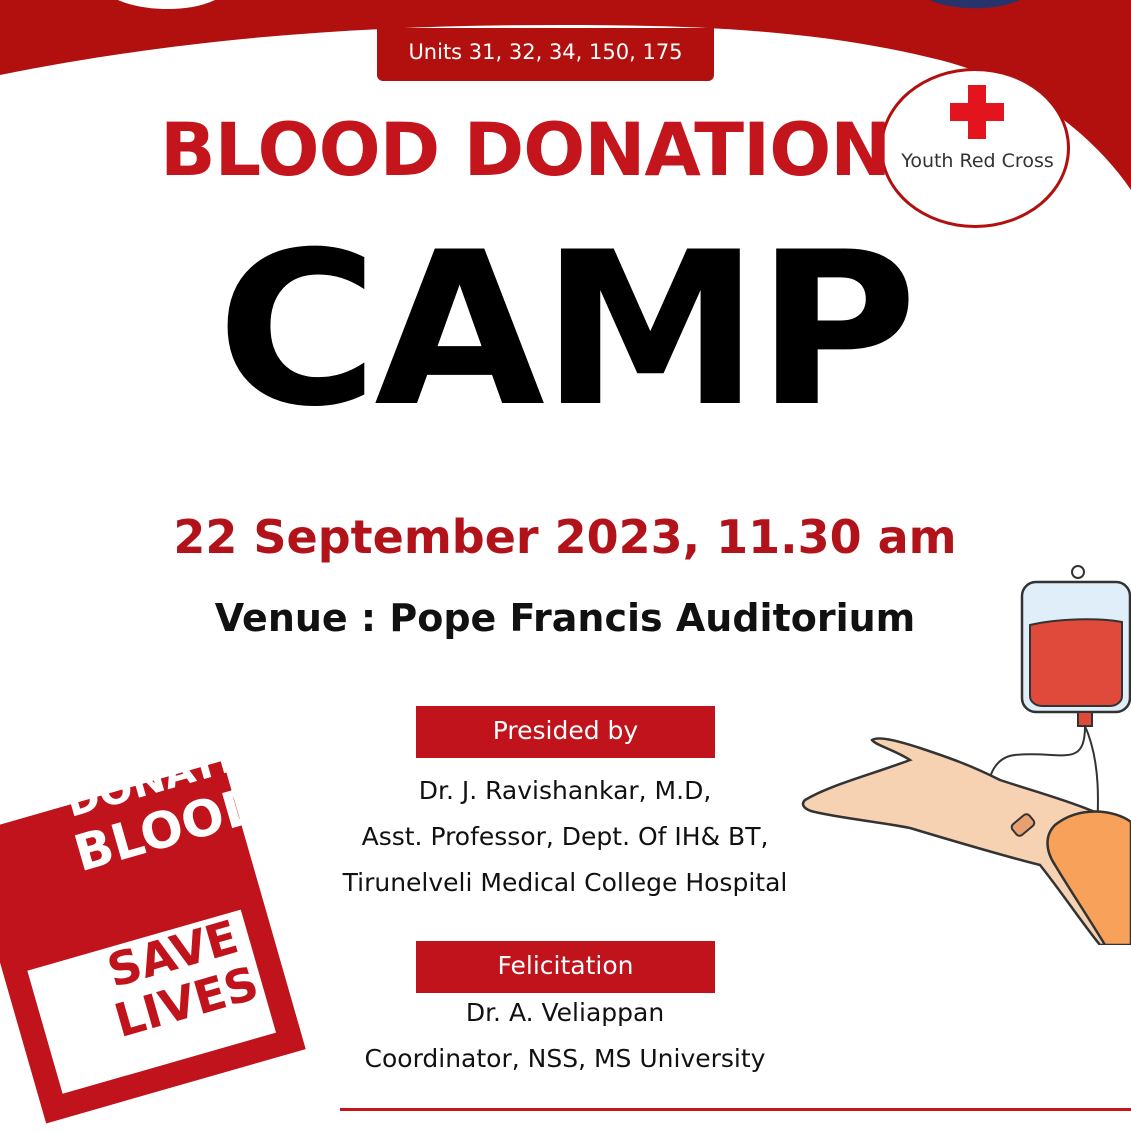  What do you see at coordinates (565, 790) in the screenshot?
I see `presided-line: Dr. J. Ravishankar, M.D,` at bounding box center [565, 790].